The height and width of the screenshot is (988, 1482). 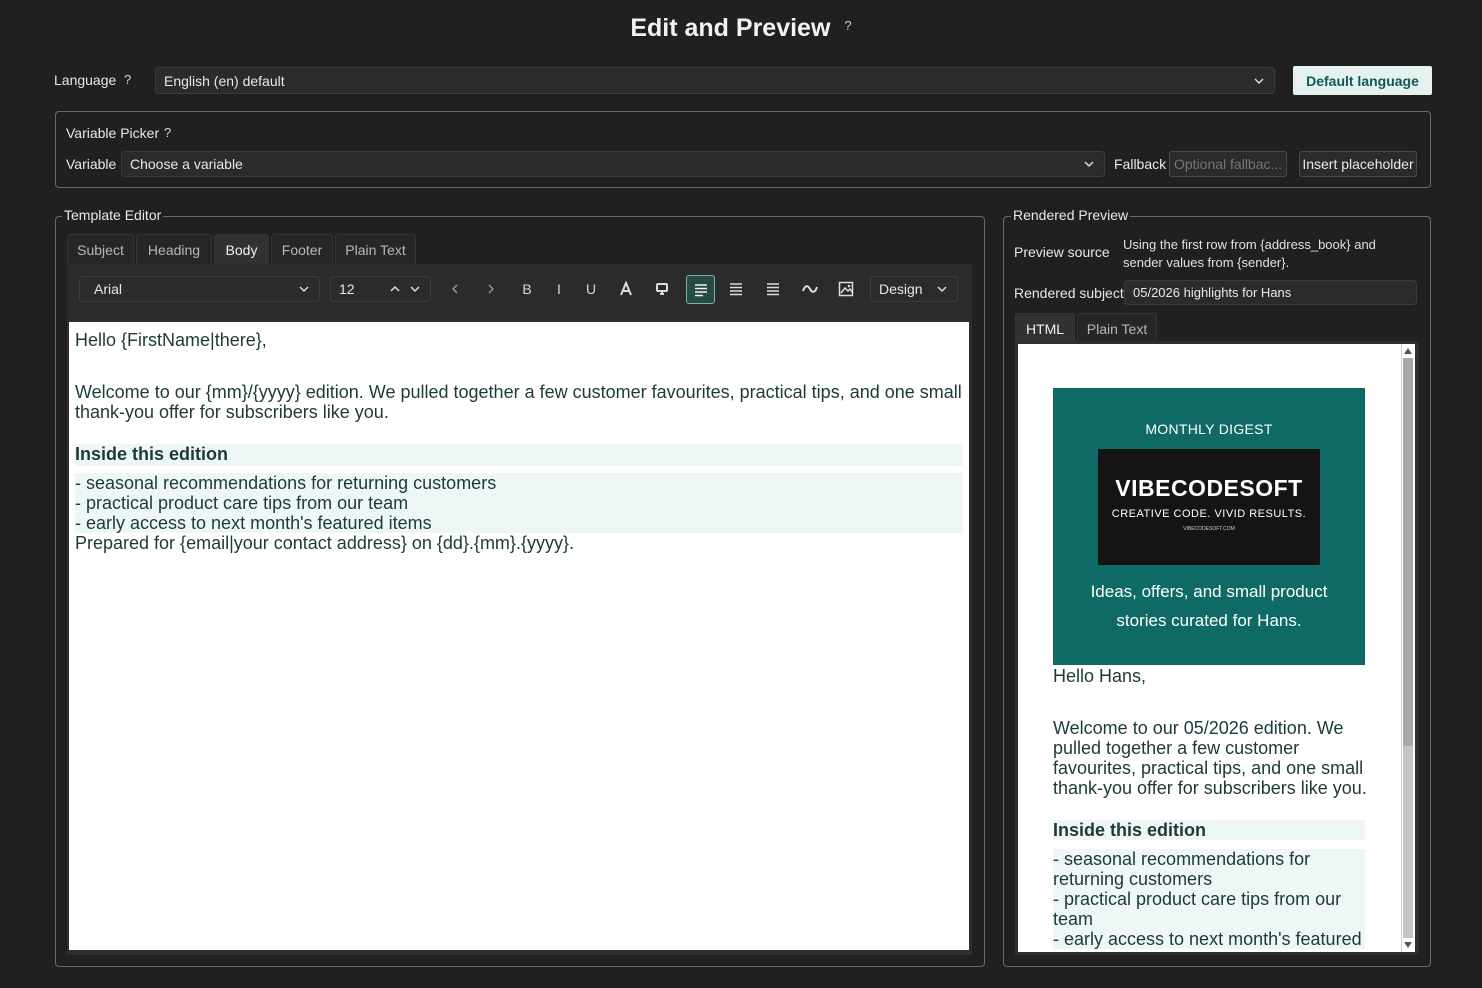 I want to click on page-title: Edit and Preview?, so click(x=741, y=28).